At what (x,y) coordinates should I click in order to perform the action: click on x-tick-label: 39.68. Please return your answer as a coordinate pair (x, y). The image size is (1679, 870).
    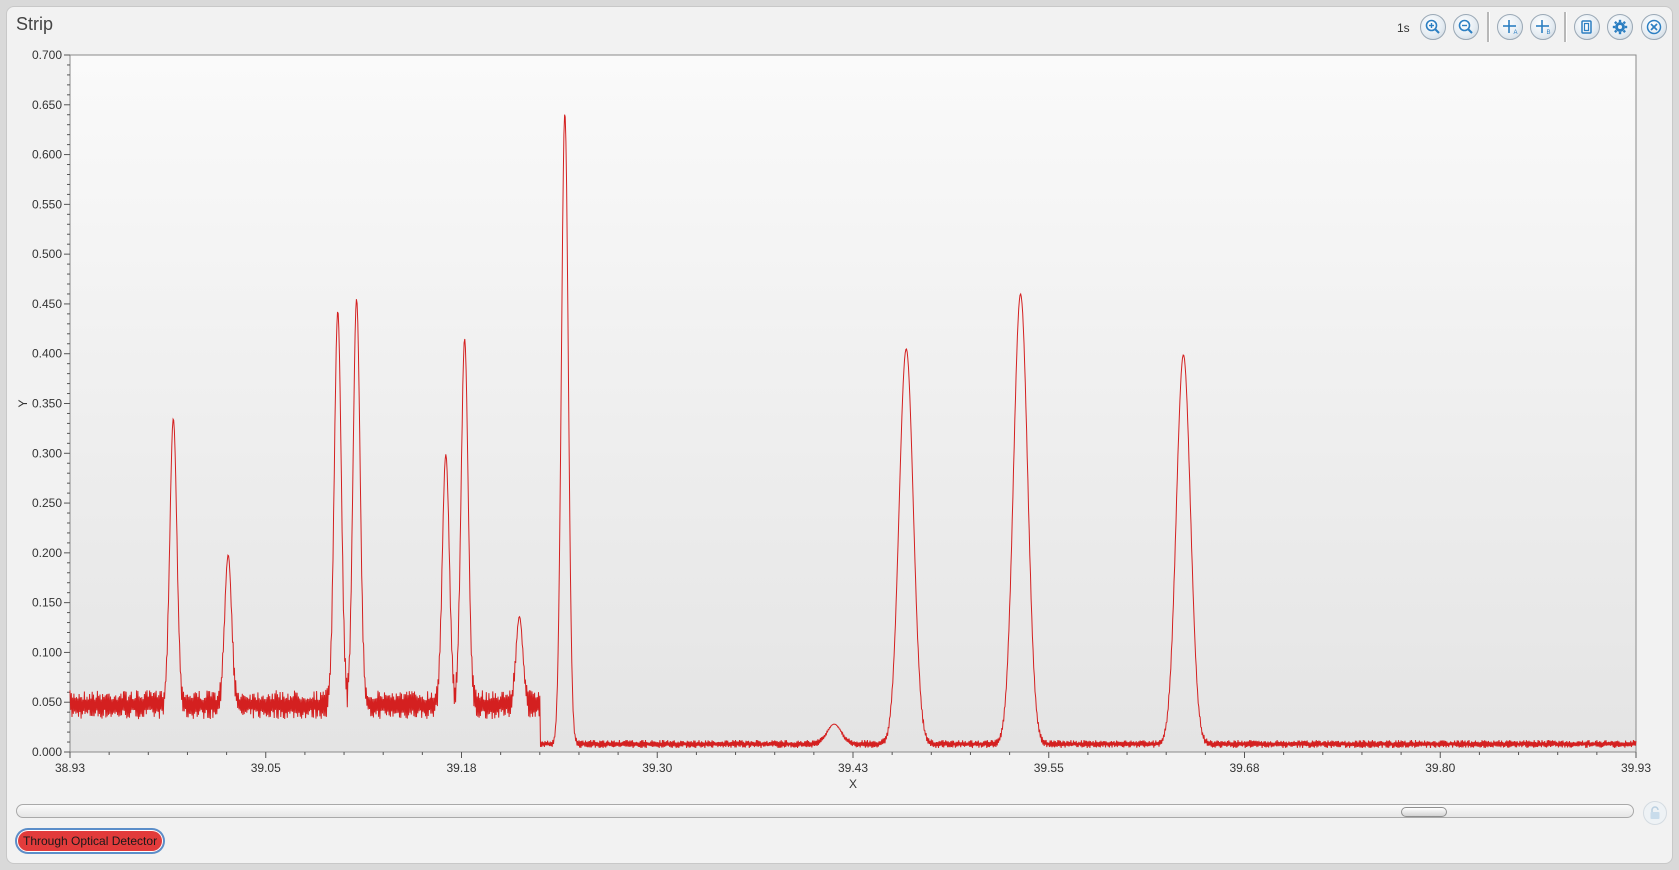
    Looking at the image, I should click on (1244, 768).